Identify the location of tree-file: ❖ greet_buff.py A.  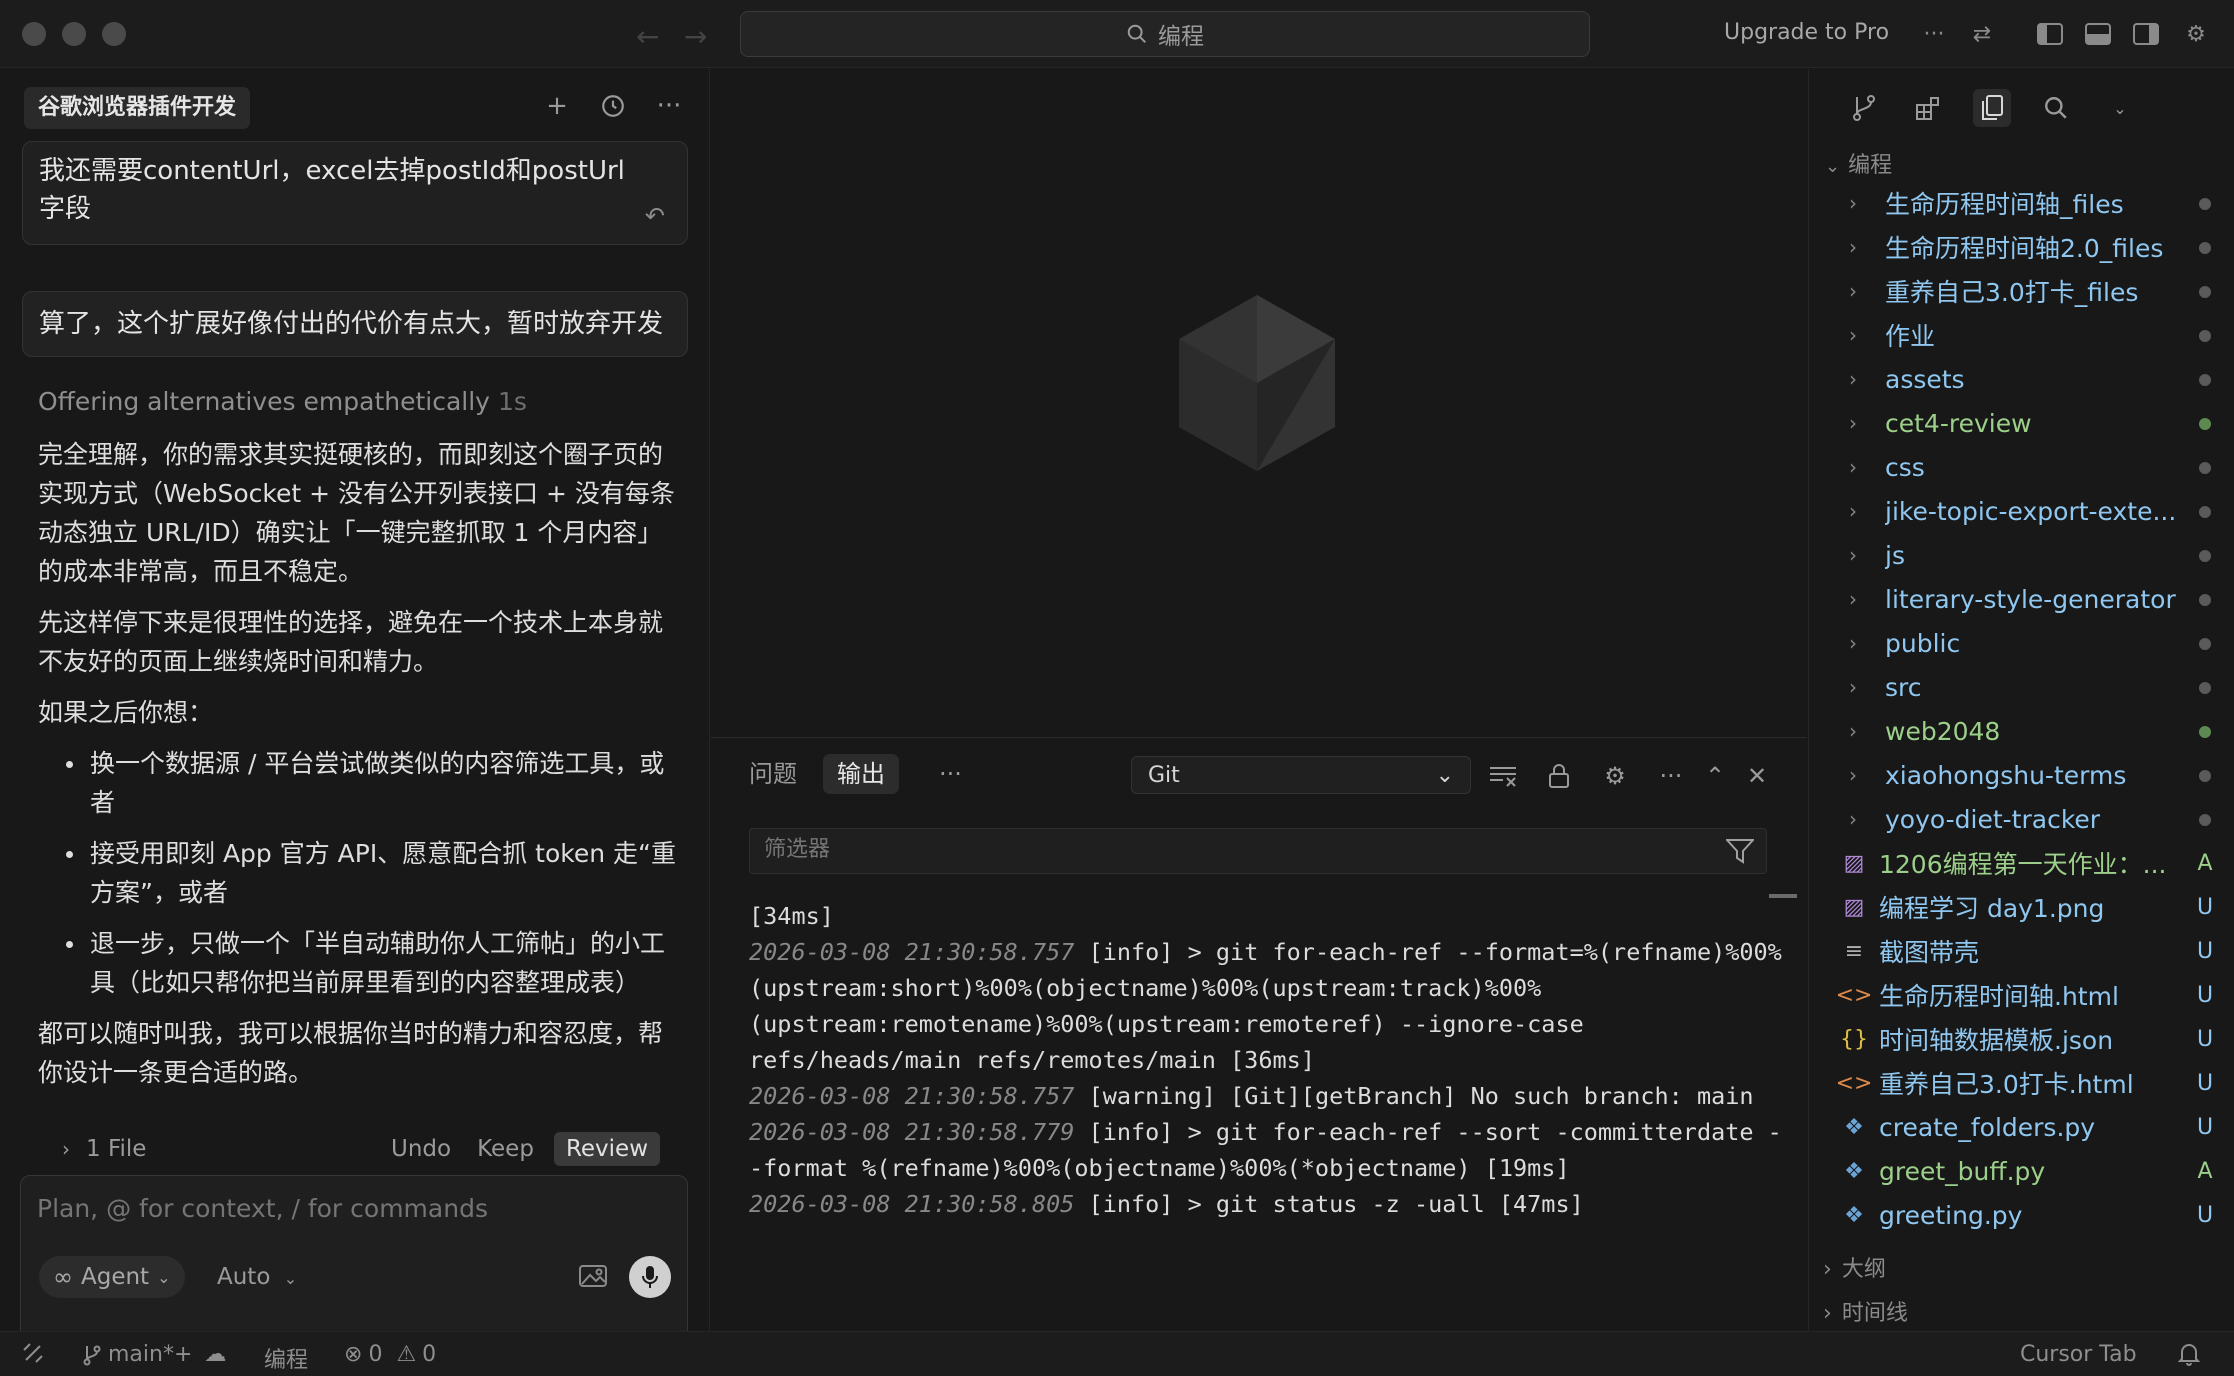
(2021, 1171).